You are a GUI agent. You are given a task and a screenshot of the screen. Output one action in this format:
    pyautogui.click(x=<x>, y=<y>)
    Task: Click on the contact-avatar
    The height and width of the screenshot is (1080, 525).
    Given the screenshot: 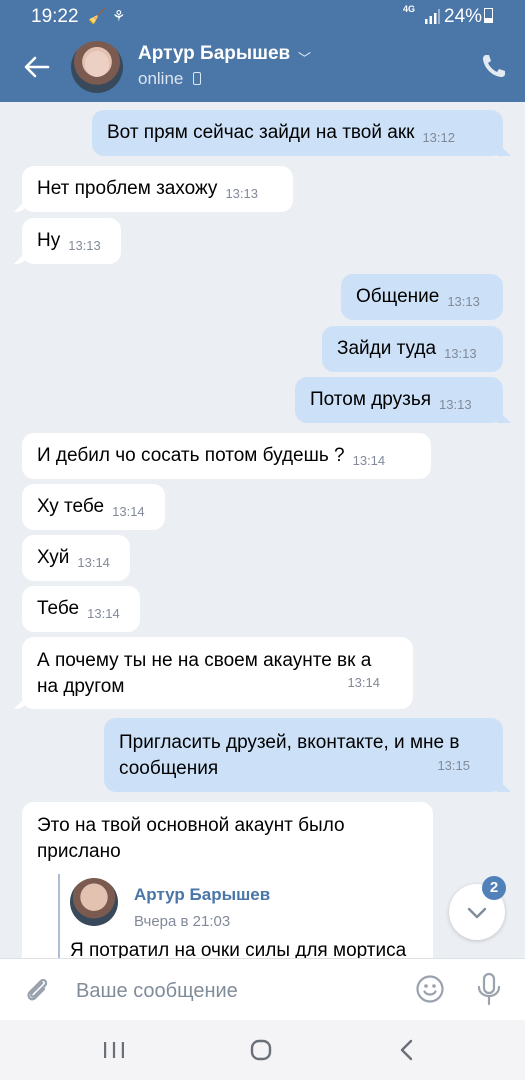 What is the action you would take?
    pyautogui.click(x=97, y=67)
    